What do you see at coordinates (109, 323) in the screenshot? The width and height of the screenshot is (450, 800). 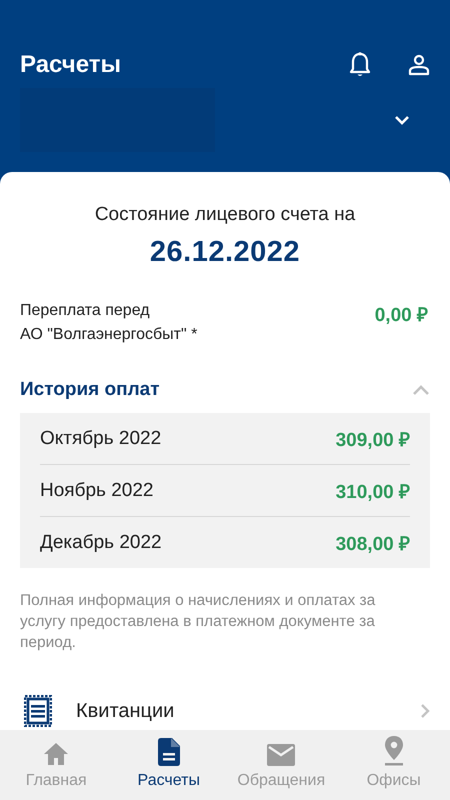 I see `overpayment-label: Переплата перед АО "Волгаэнергосбыт" *` at bounding box center [109, 323].